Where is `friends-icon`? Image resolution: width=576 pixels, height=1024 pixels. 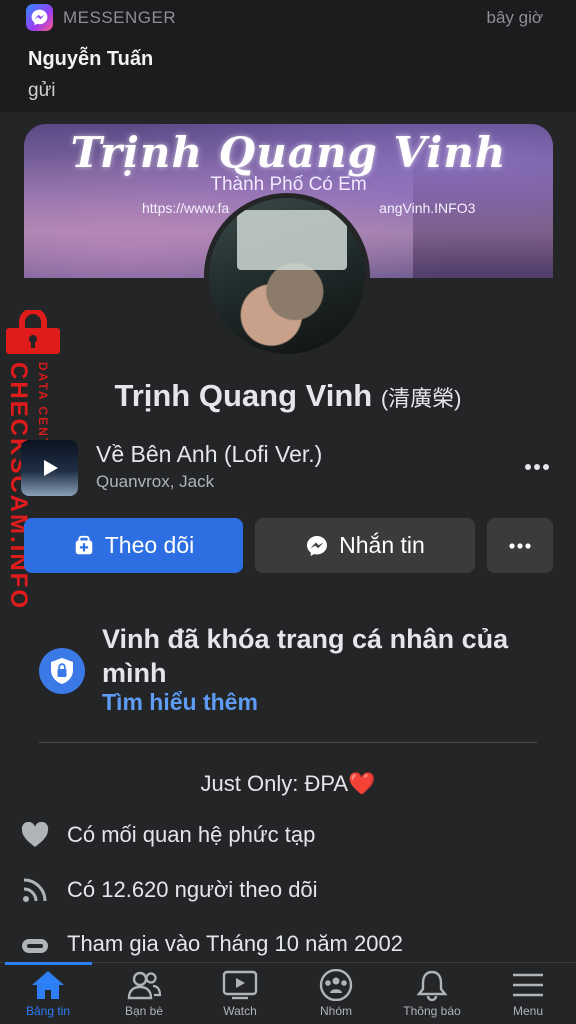
friends-icon is located at coordinates (144, 985).